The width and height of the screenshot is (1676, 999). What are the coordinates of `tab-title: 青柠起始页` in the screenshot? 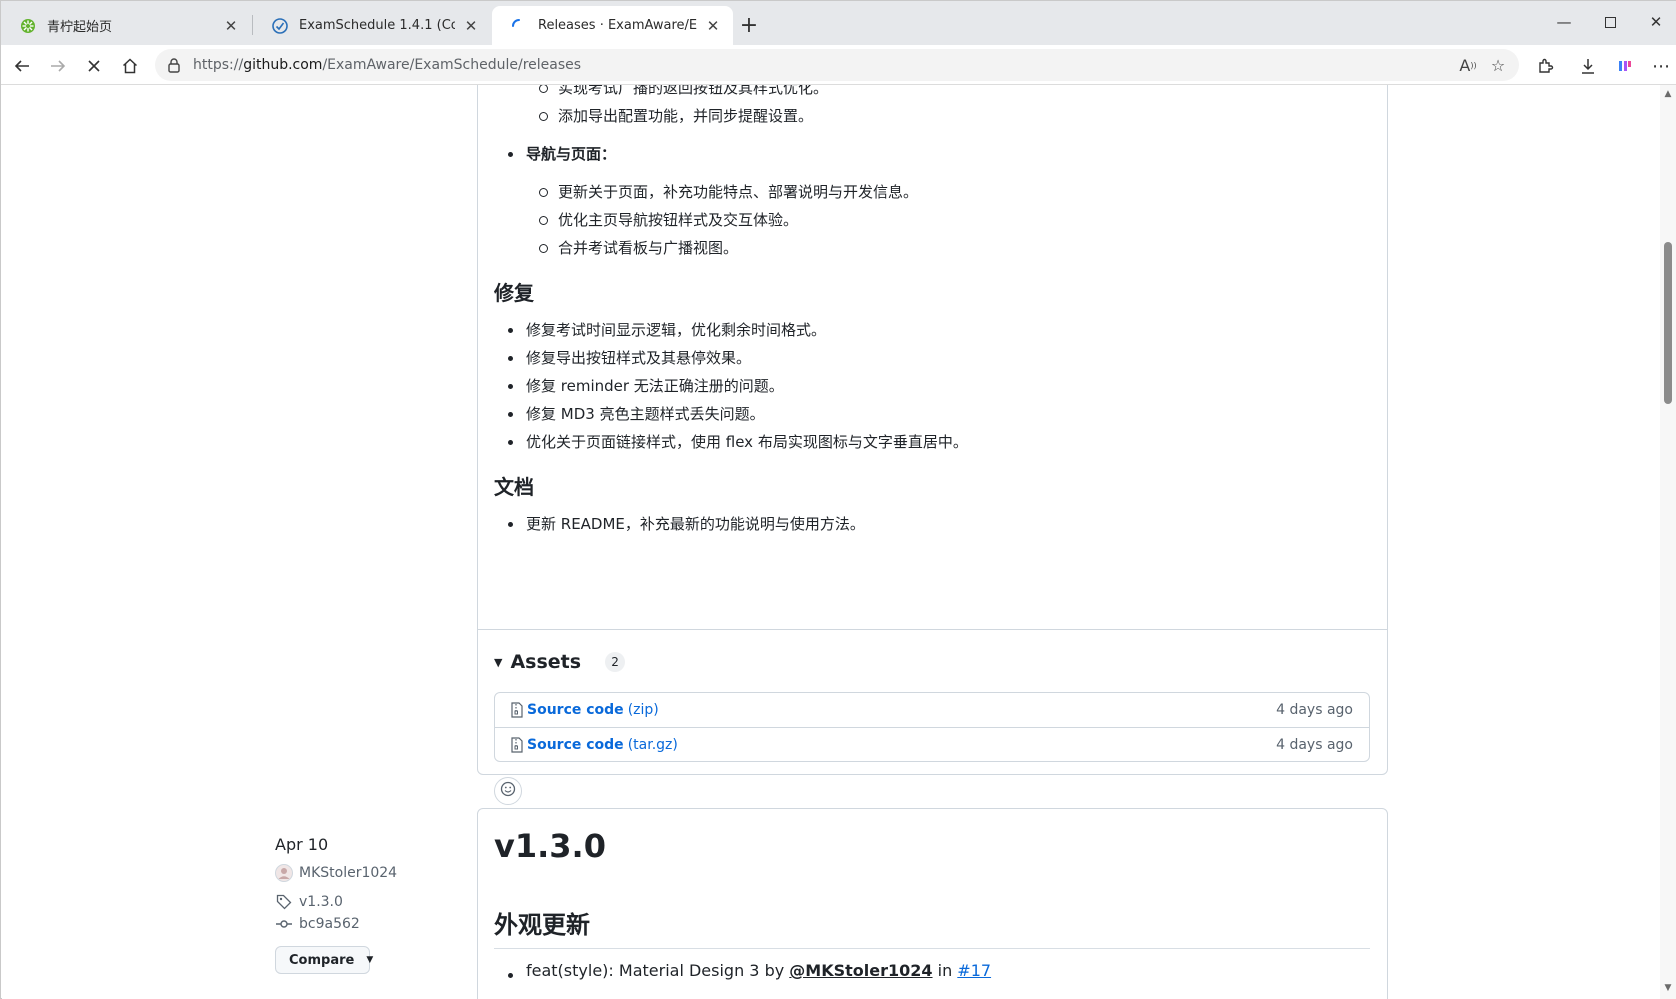 It's located at (80, 27).